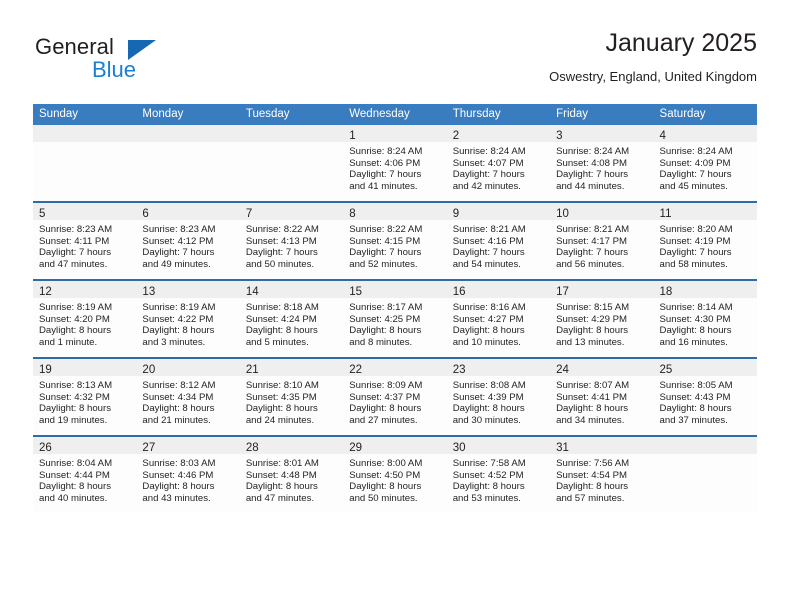 Image resolution: width=792 pixels, height=612 pixels. Describe the element at coordinates (459, 370) in the screenshot. I see `day-number: 23` at that location.